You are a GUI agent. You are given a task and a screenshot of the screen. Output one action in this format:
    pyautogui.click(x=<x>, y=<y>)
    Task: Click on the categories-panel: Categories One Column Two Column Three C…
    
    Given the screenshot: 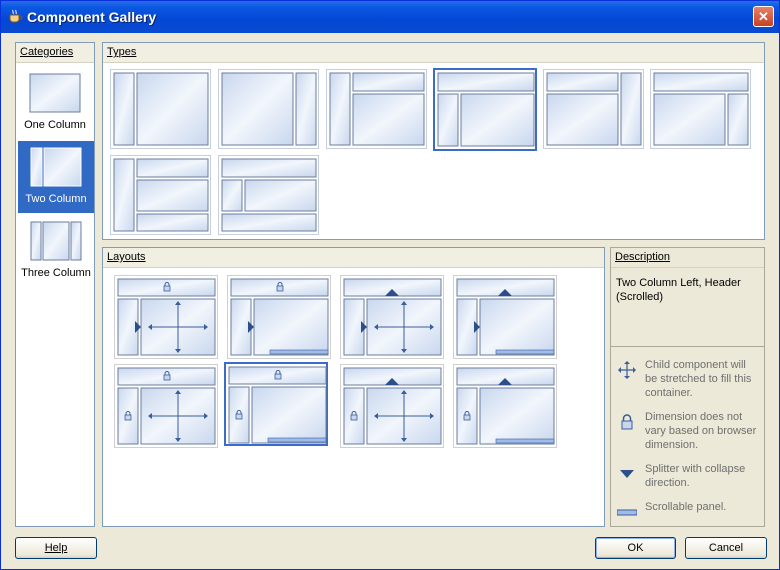 What is the action you would take?
    pyautogui.click(x=55, y=284)
    